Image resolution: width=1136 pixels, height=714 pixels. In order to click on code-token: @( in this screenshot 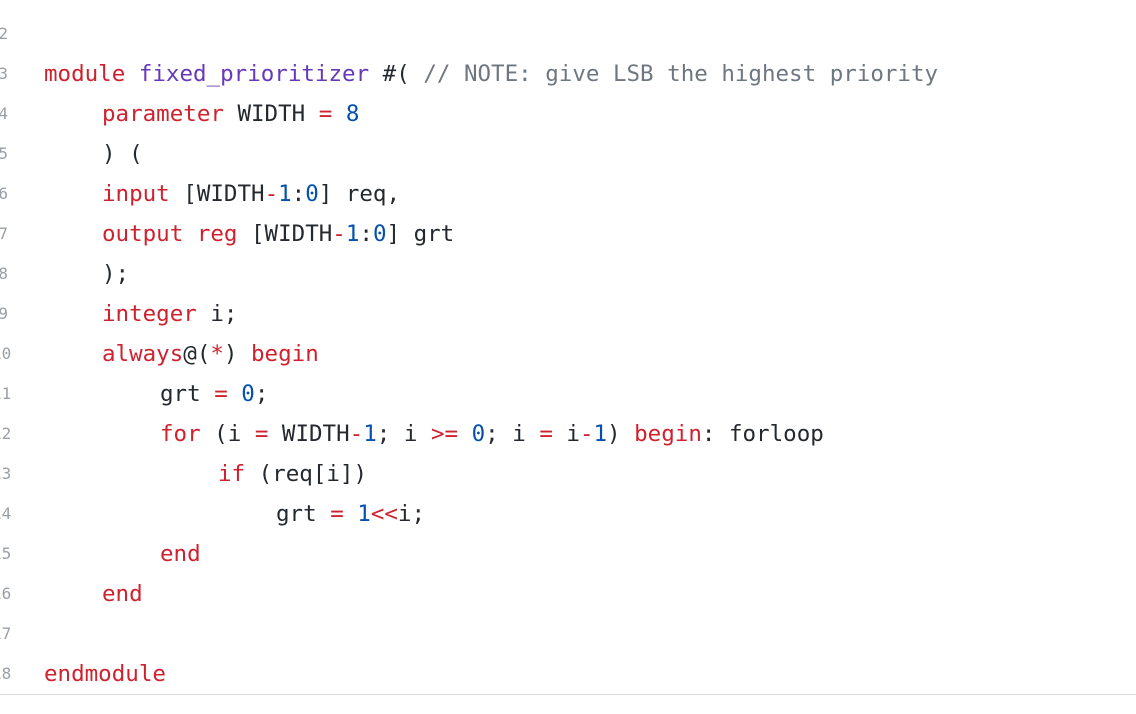, I will do `click(197, 354)`.